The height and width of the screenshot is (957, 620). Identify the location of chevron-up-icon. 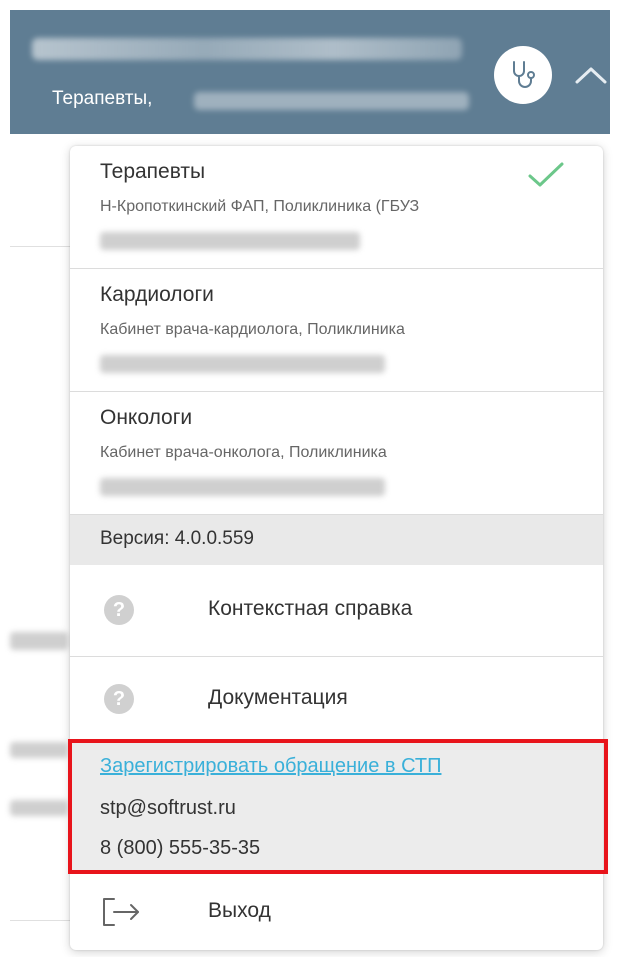
(591, 75).